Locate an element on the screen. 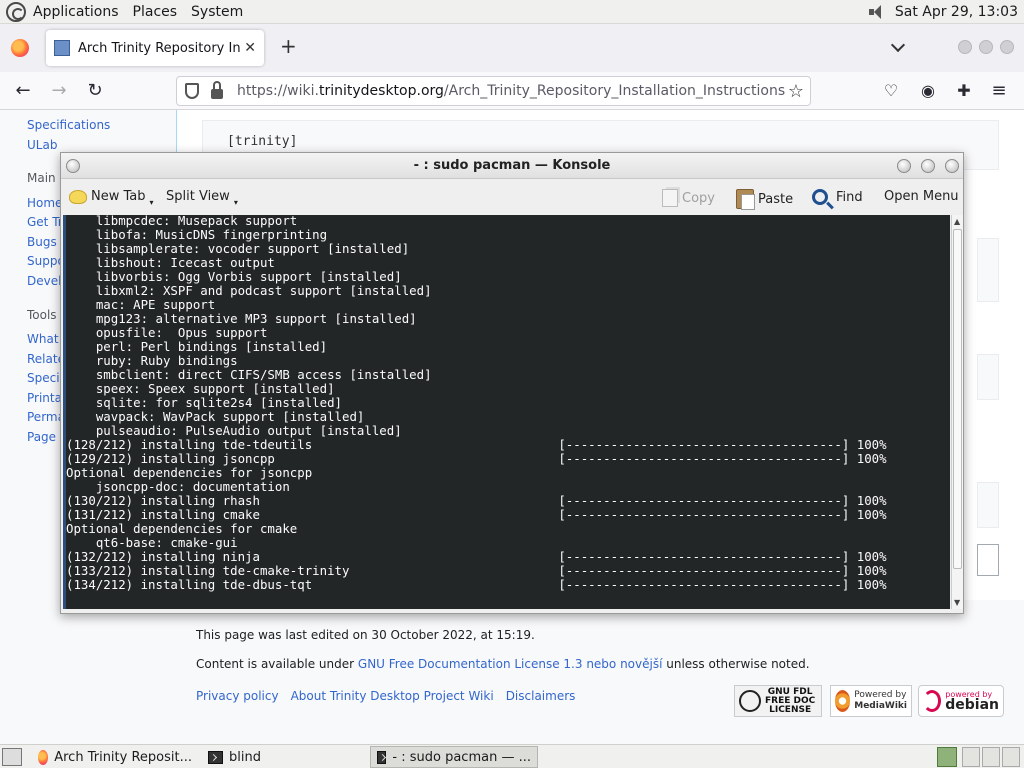 The width and height of the screenshot is (1024, 768). close-window-button is located at coordinates (1007, 47).